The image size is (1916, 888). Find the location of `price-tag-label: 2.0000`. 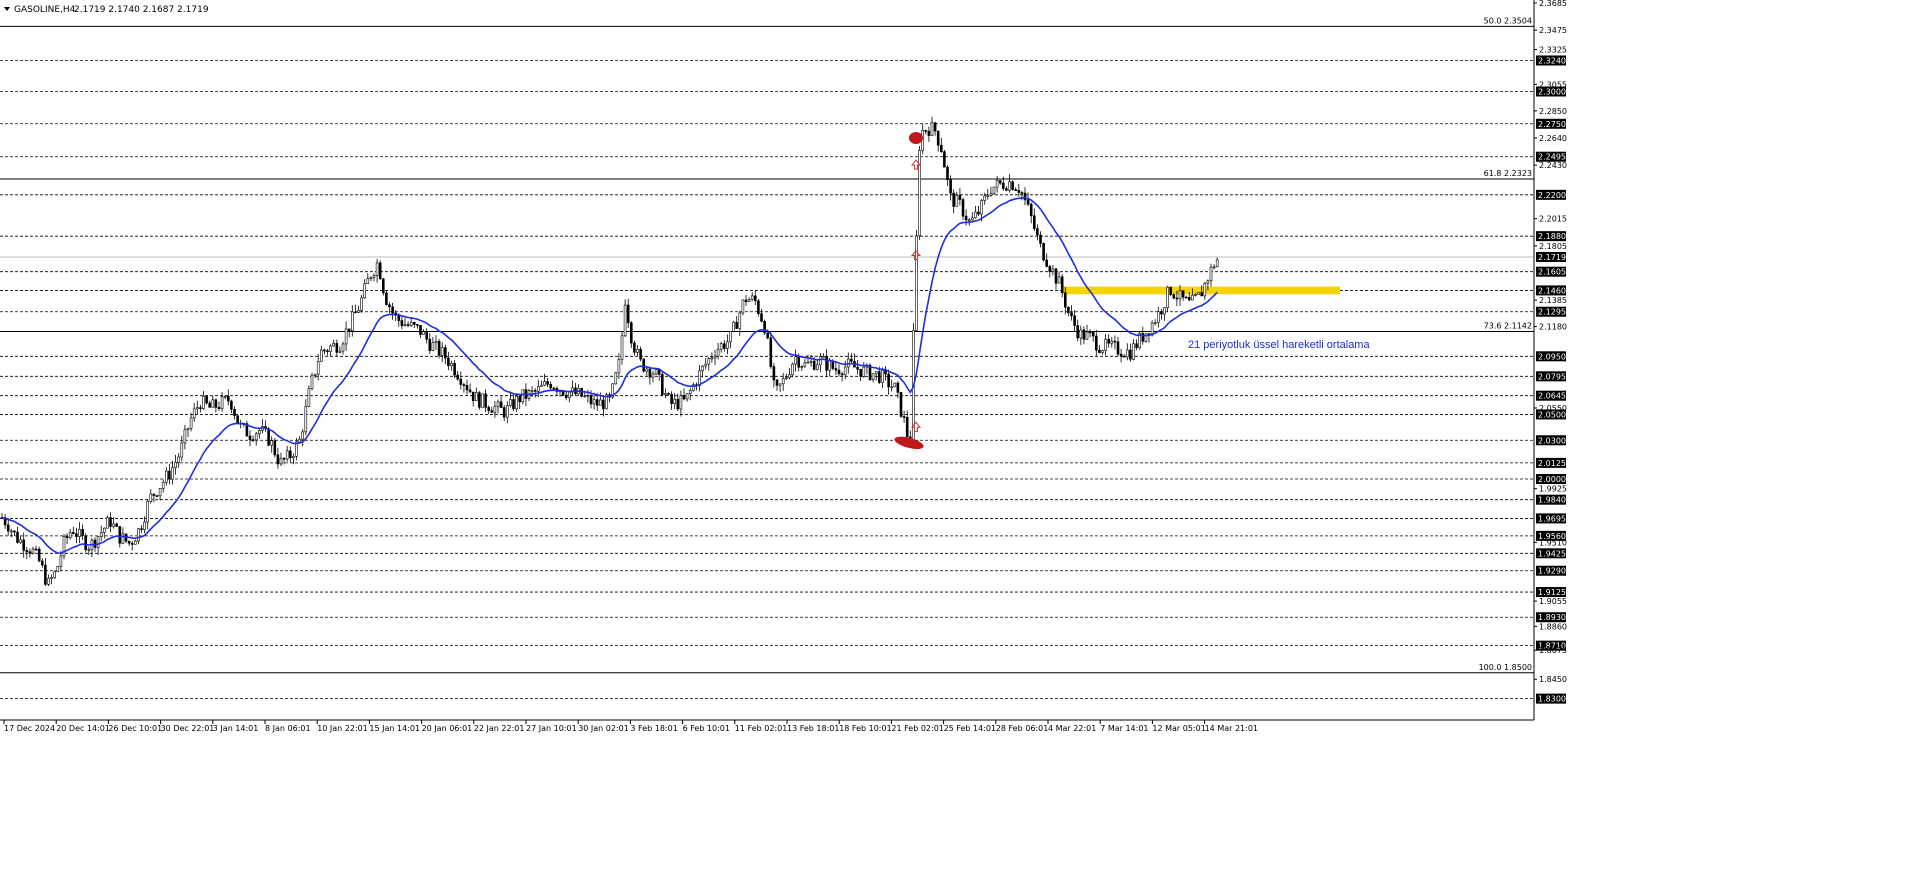

price-tag-label: 2.0000 is located at coordinates (1552, 479).